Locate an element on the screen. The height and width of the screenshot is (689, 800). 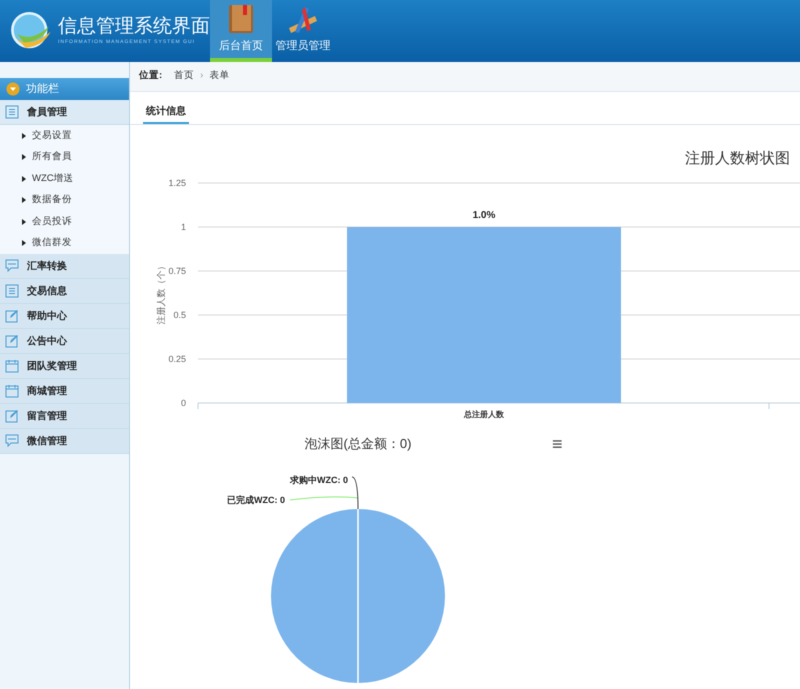
sidebar-group: 會員管理 is located at coordinates (64, 112).